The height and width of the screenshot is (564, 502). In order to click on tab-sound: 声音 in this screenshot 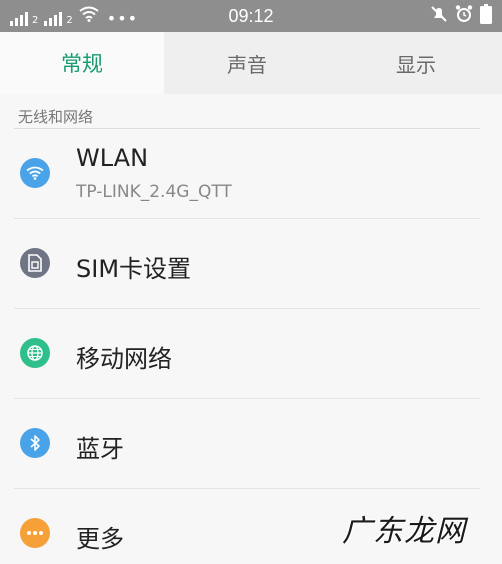, I will do `click(247, 63)`.